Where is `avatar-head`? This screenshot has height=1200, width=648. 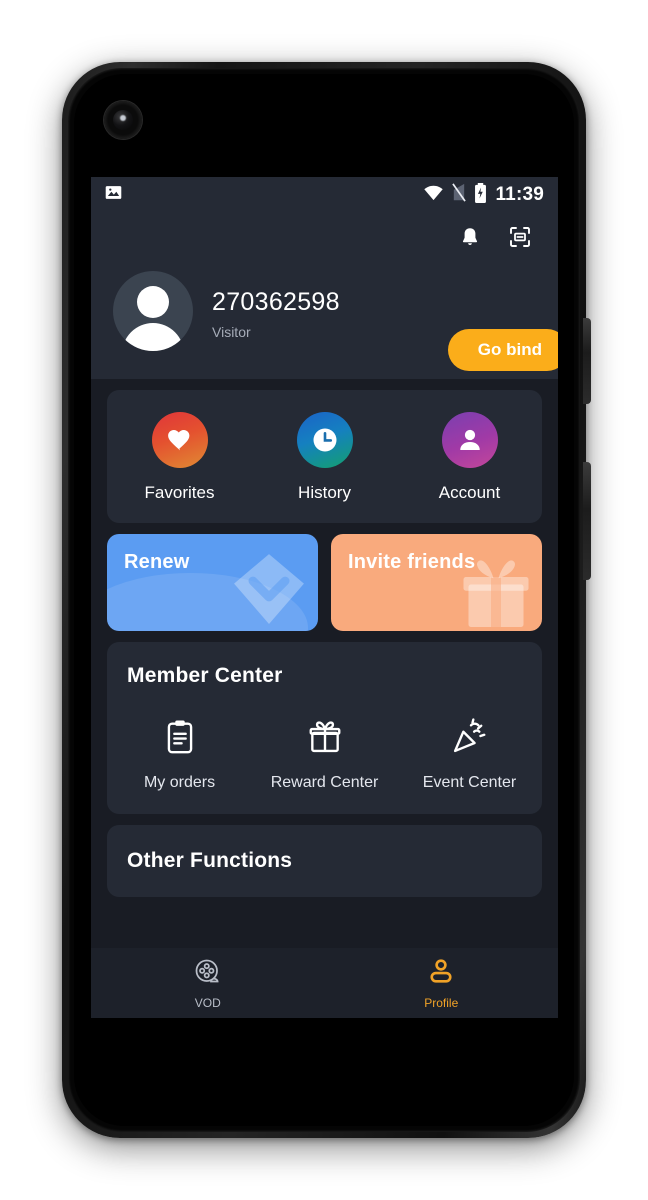 avatar-head is located at coordinates (153, 302).